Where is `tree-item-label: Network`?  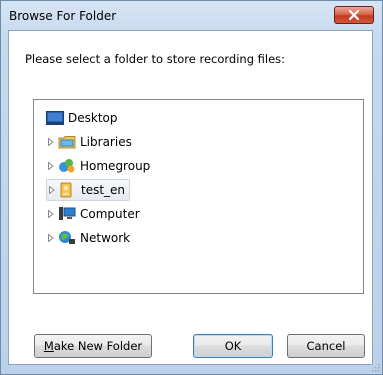
tree-item-label: Network is located at coordinates (105, 238).